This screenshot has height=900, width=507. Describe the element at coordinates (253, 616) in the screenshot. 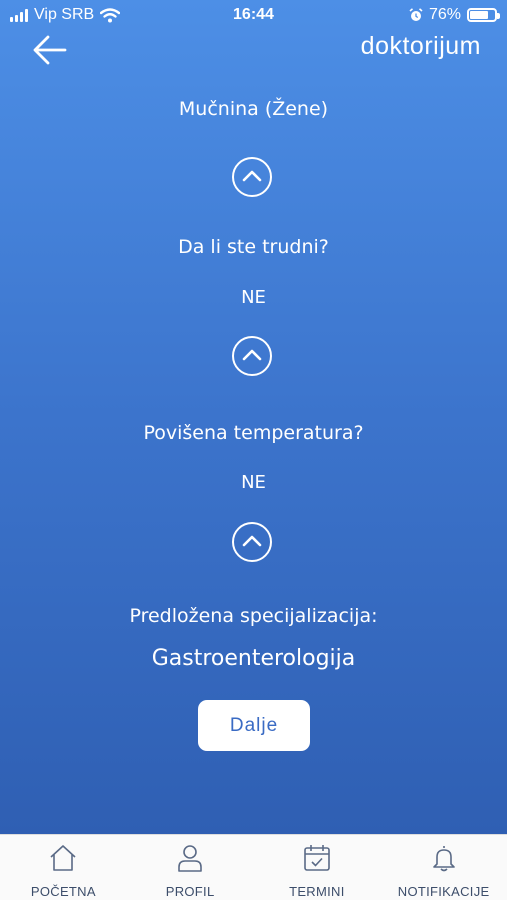

I see `suggested-specialization-label: Predložena specijalizacija:` at that location.